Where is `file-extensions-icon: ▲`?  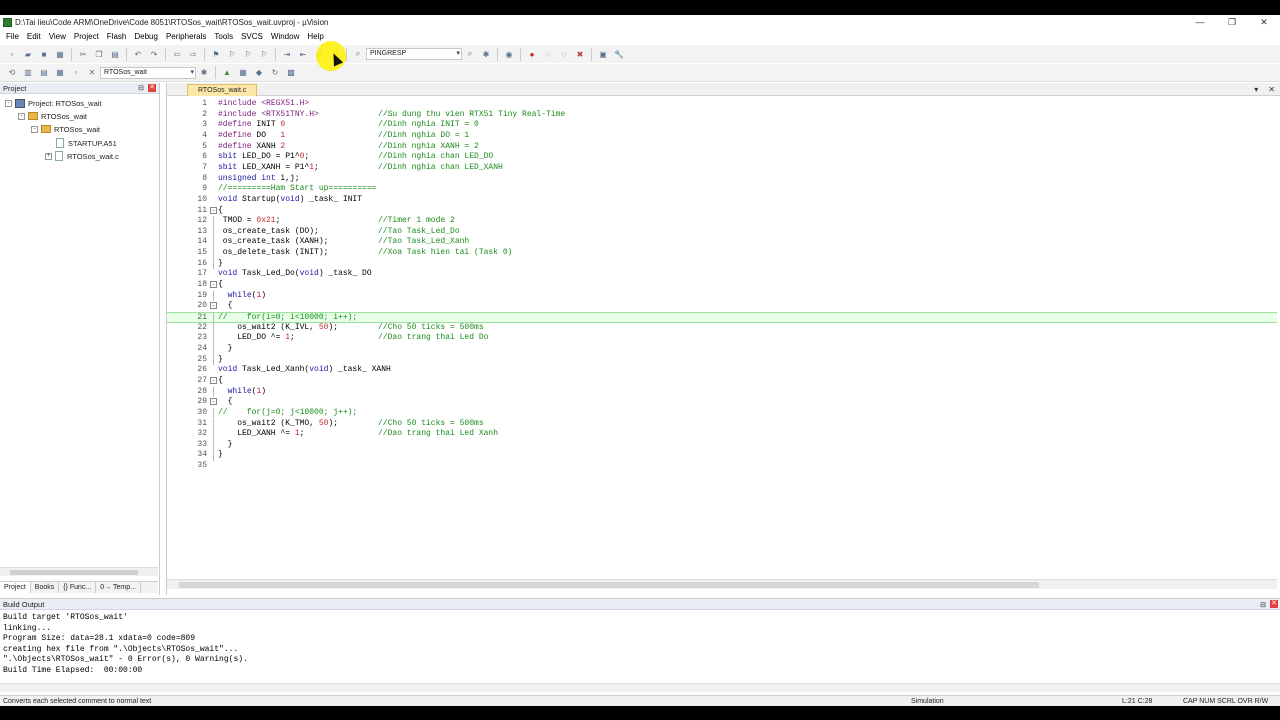 file-extensions-icon: ▲ is located at coordinates (227, 72).